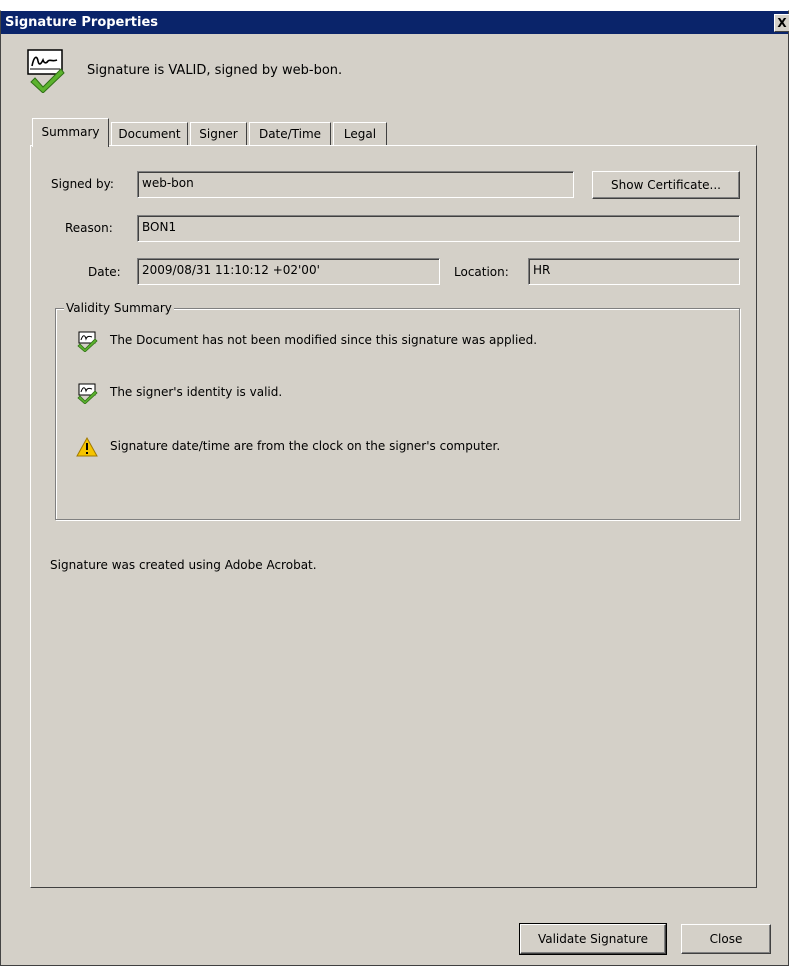 Image resolution: width=791 pixels, height=968 pixels. Describe the element at coordinates (593, 939) in the screenshot. I see `validate-signature-button: Validate Signature` at that location.